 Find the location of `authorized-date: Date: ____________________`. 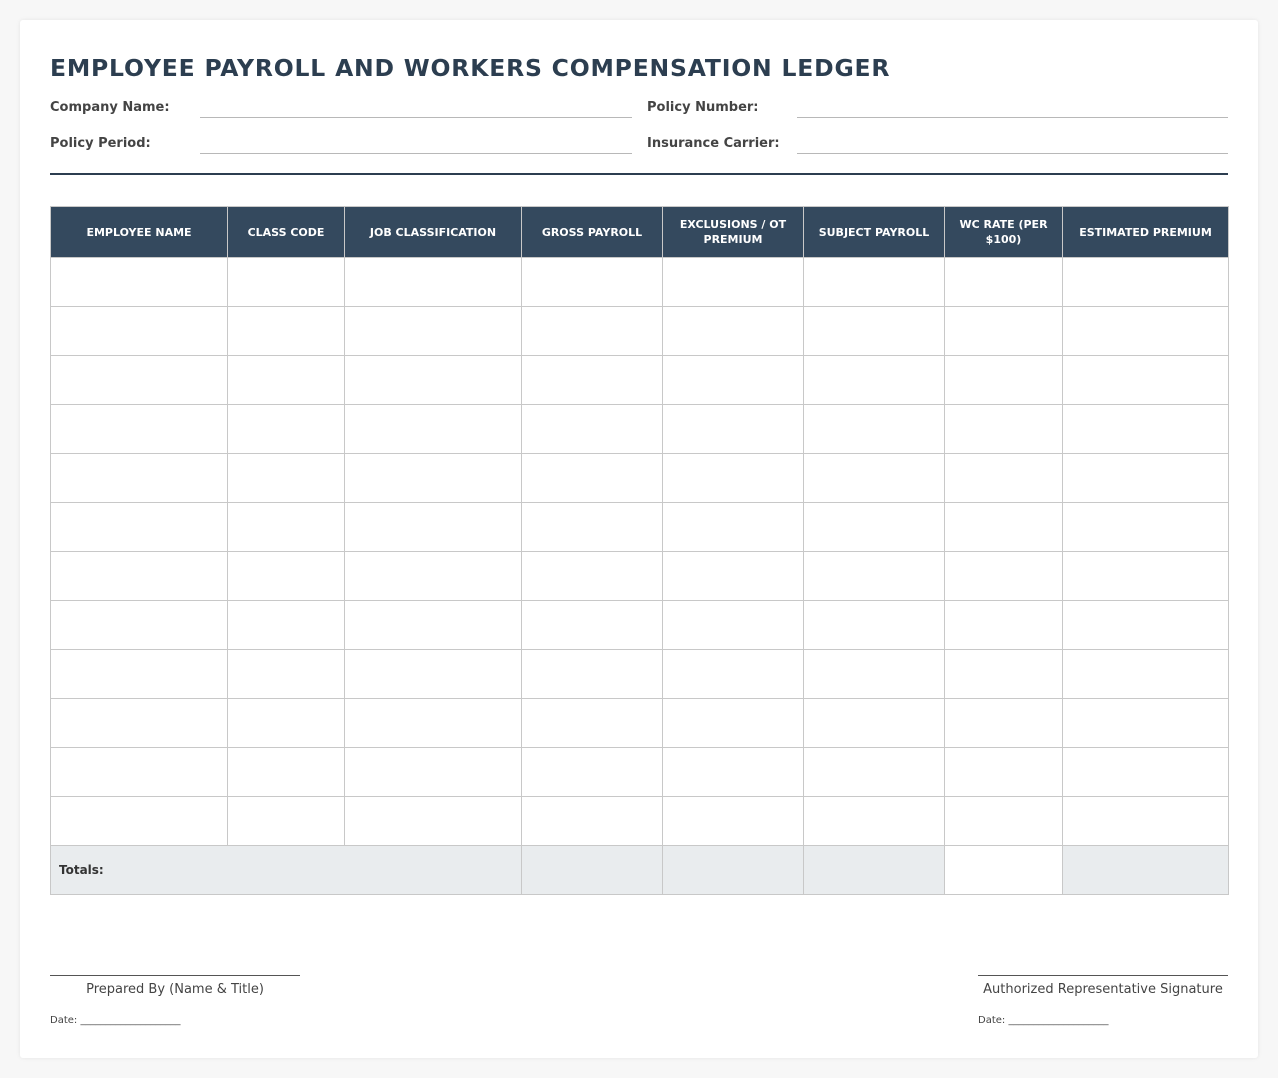

authorized-date: Date: ____________________ is located at coordinates (1043, 1020).